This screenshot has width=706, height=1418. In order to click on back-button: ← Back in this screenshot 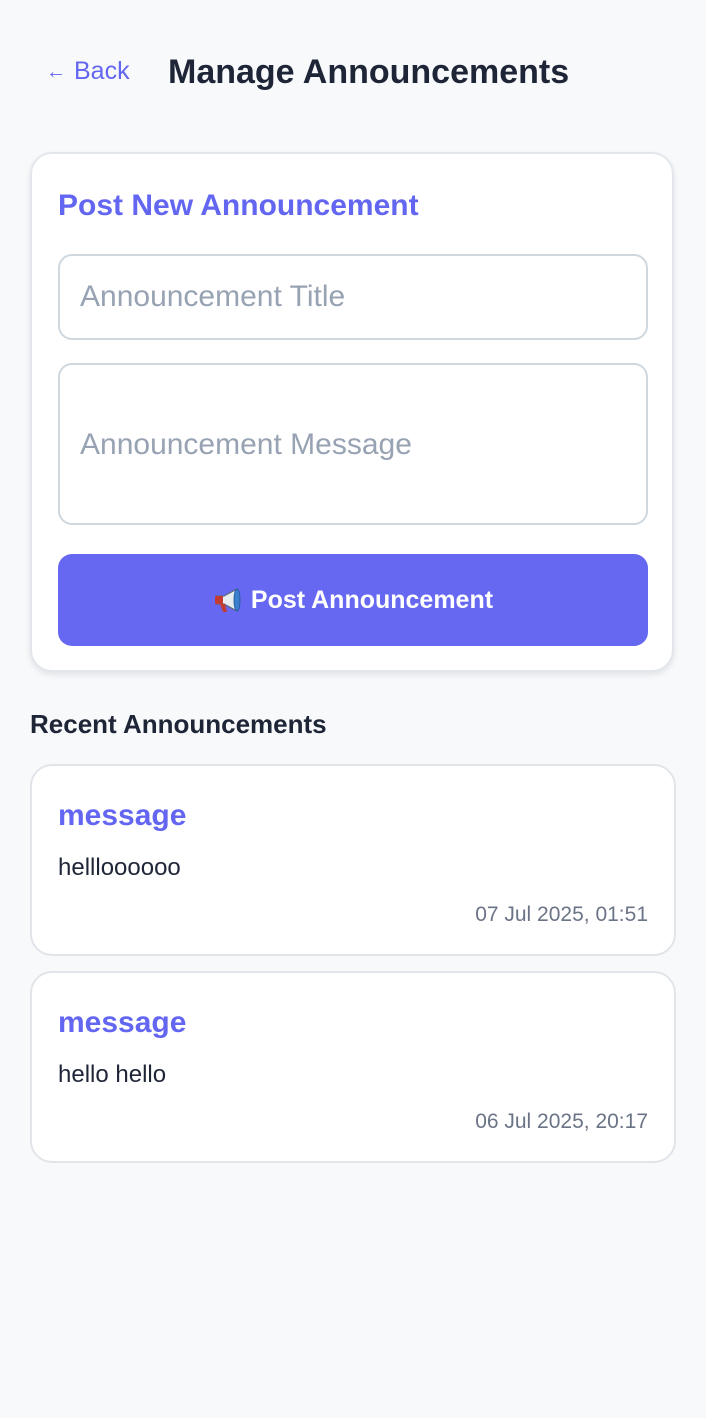, I will do `click(88, 71)`.